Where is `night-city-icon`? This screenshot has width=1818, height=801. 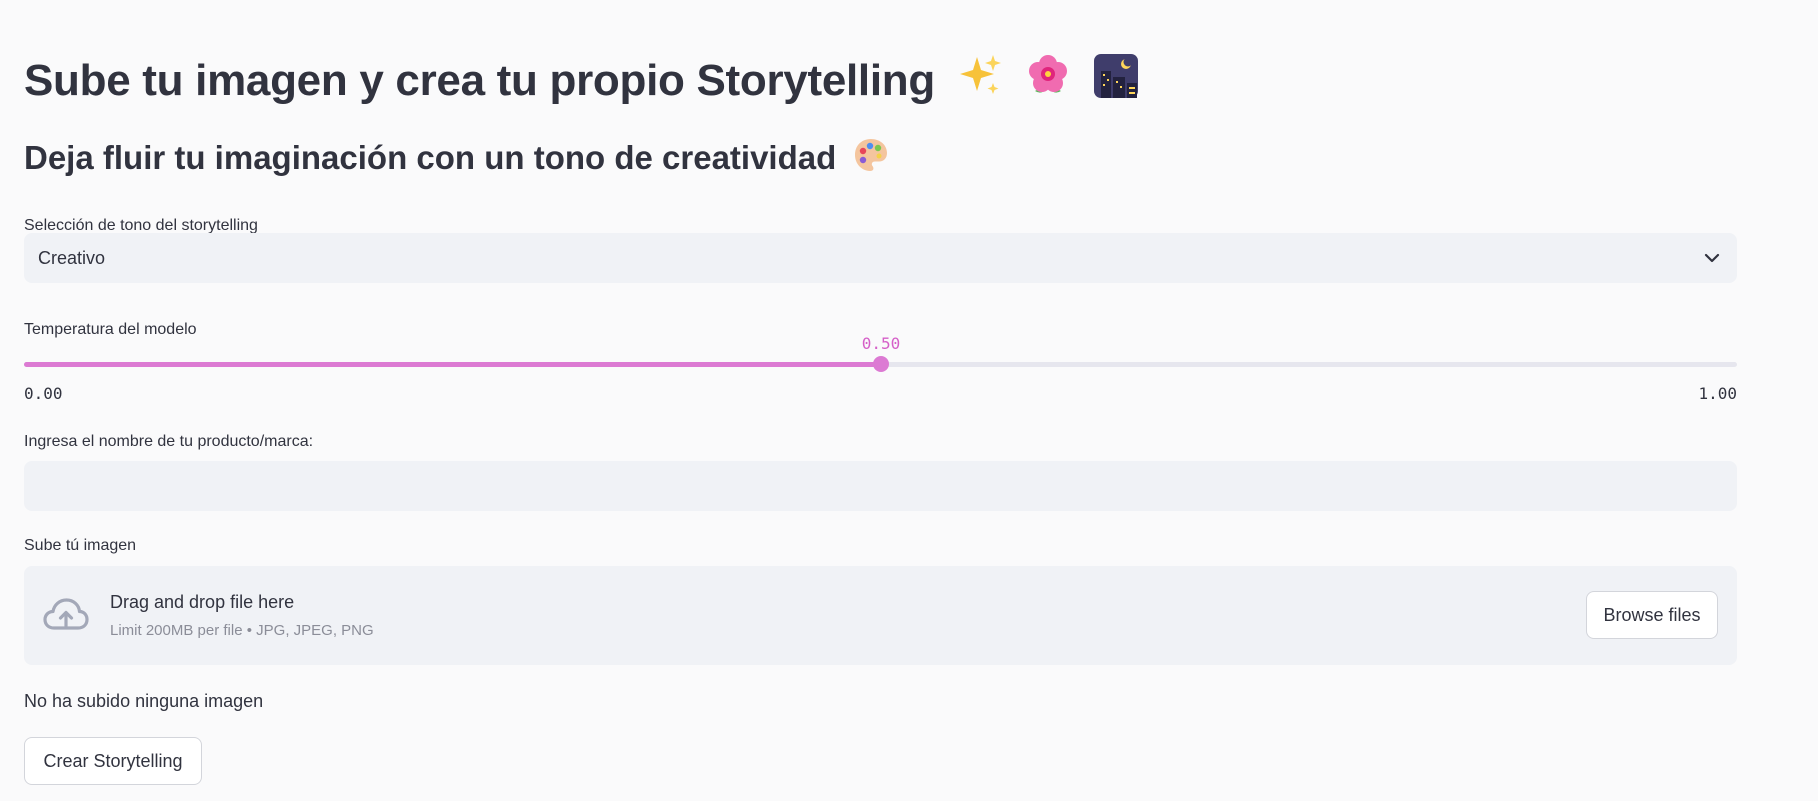 night-city-icon is located at coordinates (1116, 83).